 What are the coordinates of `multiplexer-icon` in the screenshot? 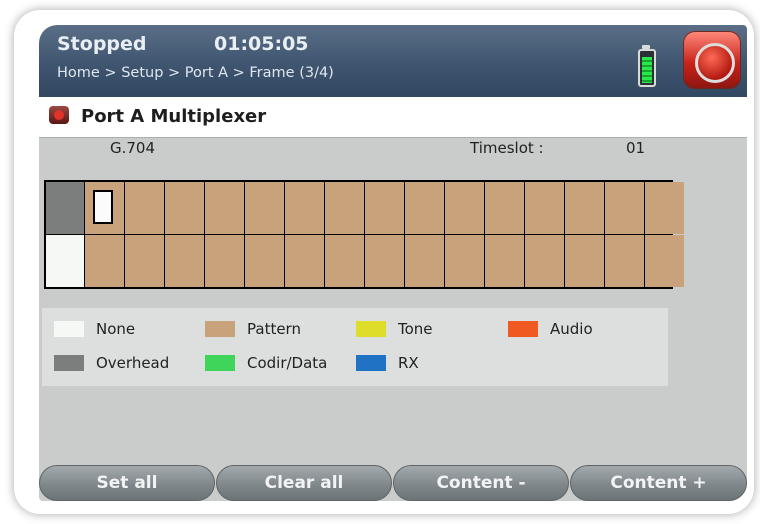 It's located at (59, 115).